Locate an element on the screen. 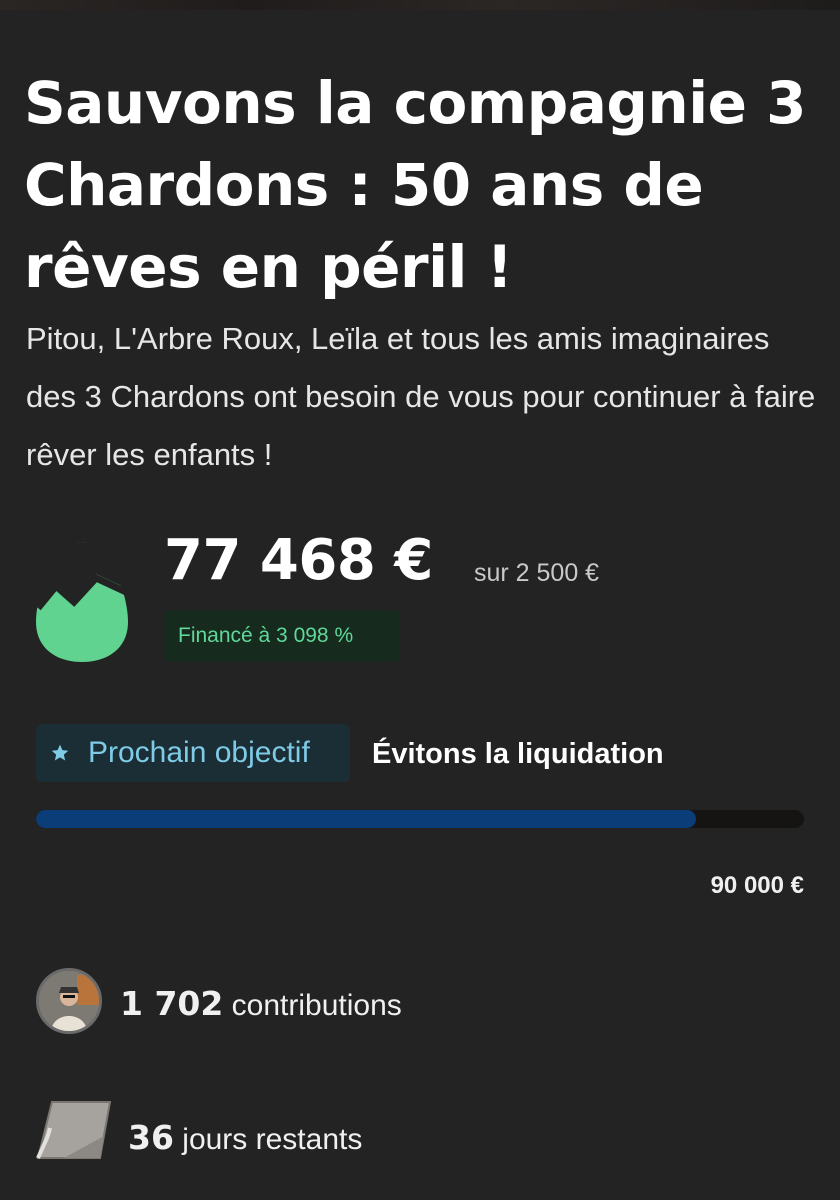  next-goal-progress-bar is located at coordinates (420, 819).